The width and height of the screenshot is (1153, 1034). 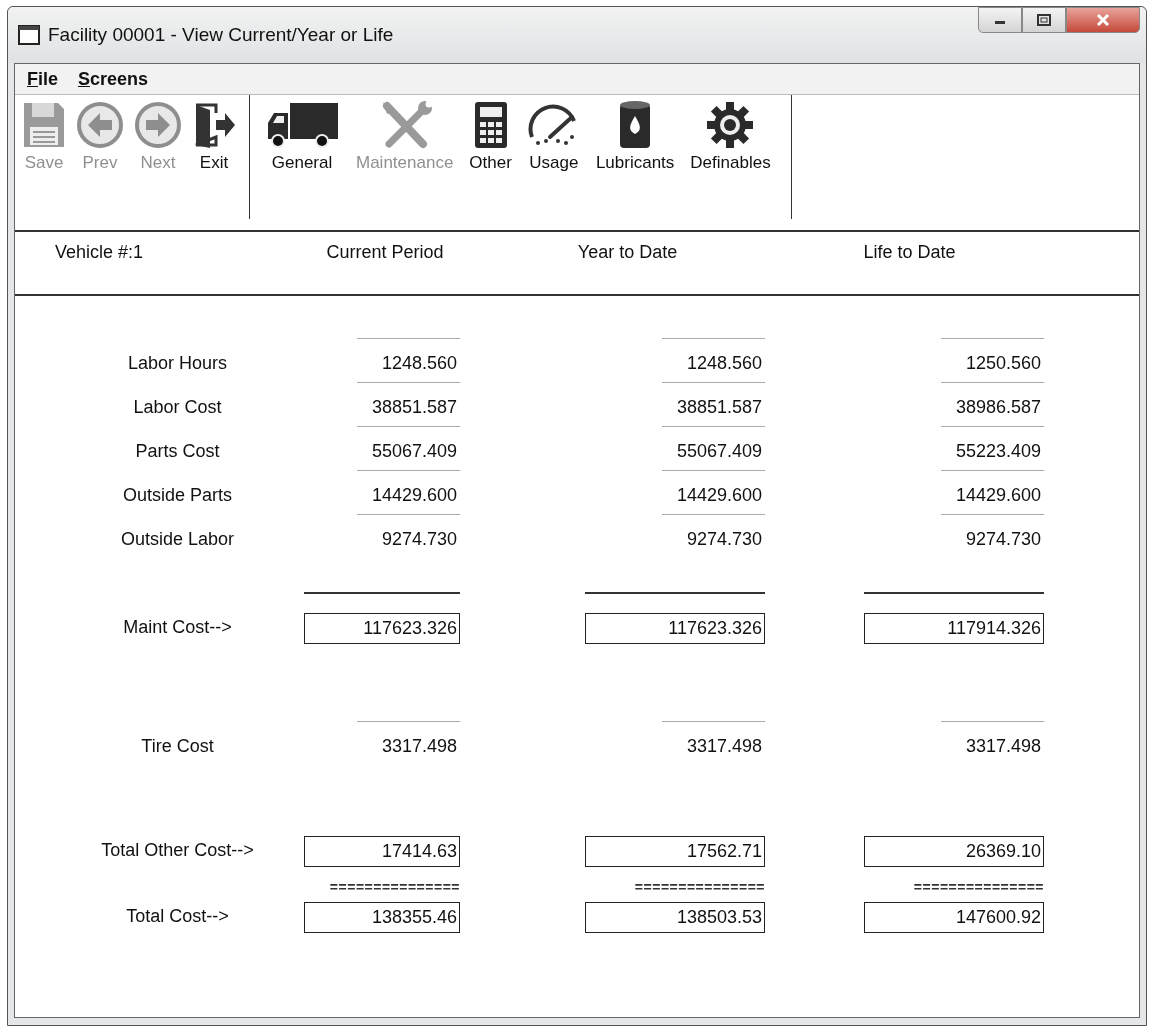 I want to click on right-arrow-circle-icon, so click(x=158, y=125).